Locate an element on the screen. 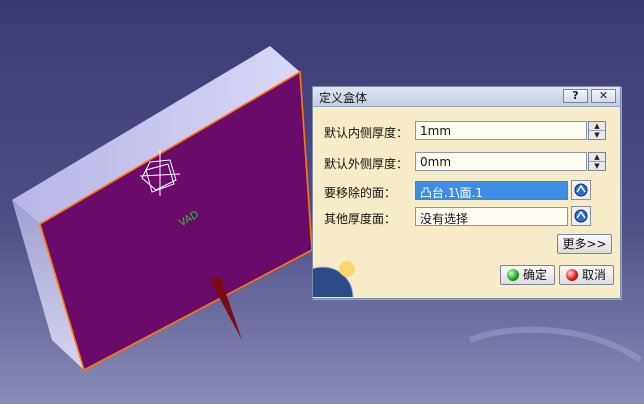 This screenshot has height=404, width=644. default-outer-input: 0mm is located at coordinates (501, 161).